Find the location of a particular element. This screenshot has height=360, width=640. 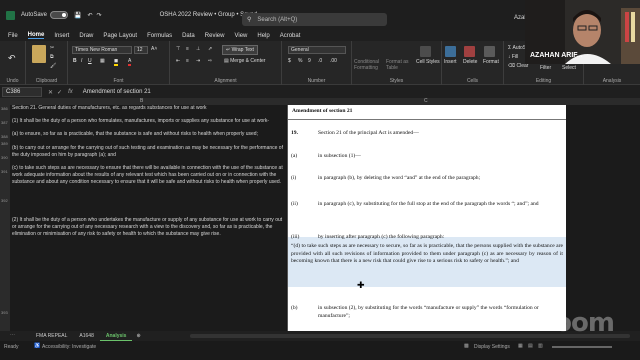

name-box: C386 is located at coordinates (22, 92).